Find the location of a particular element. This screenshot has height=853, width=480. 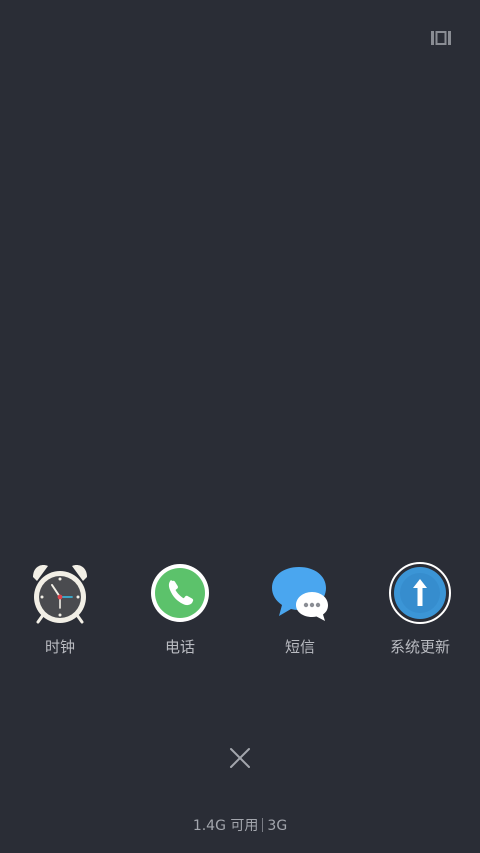

app-messages: 短信 is located at coordinates (300, 608).